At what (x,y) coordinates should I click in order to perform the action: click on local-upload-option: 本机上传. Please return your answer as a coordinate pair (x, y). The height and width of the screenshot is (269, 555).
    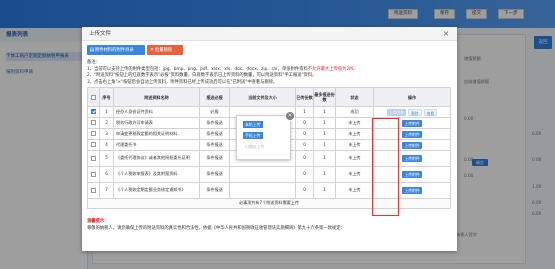
    Looking at the image, I should click on (253, 124).